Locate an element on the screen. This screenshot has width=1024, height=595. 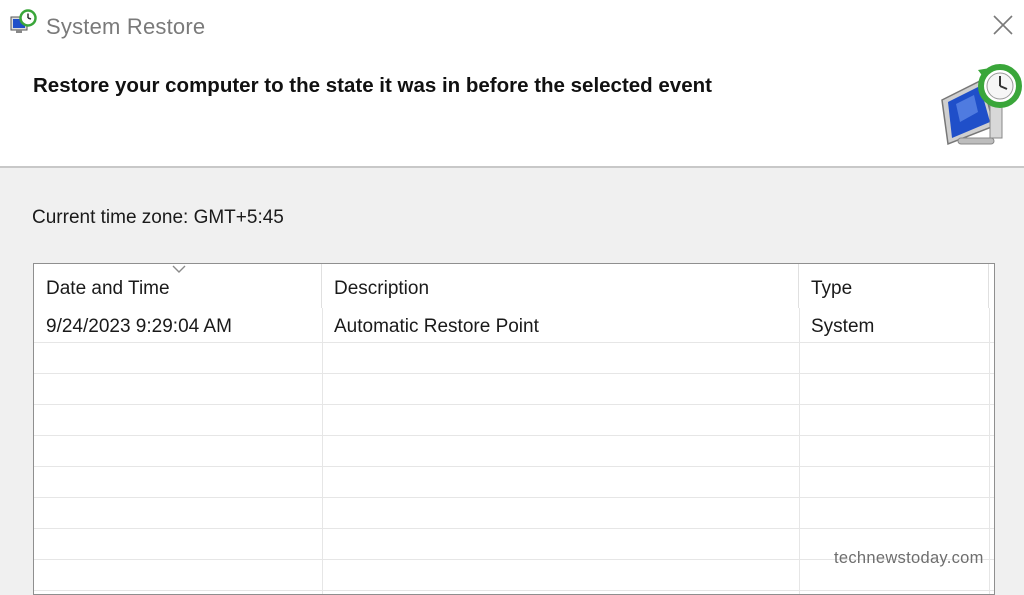
close-button is located at coordinates (1003, 25).